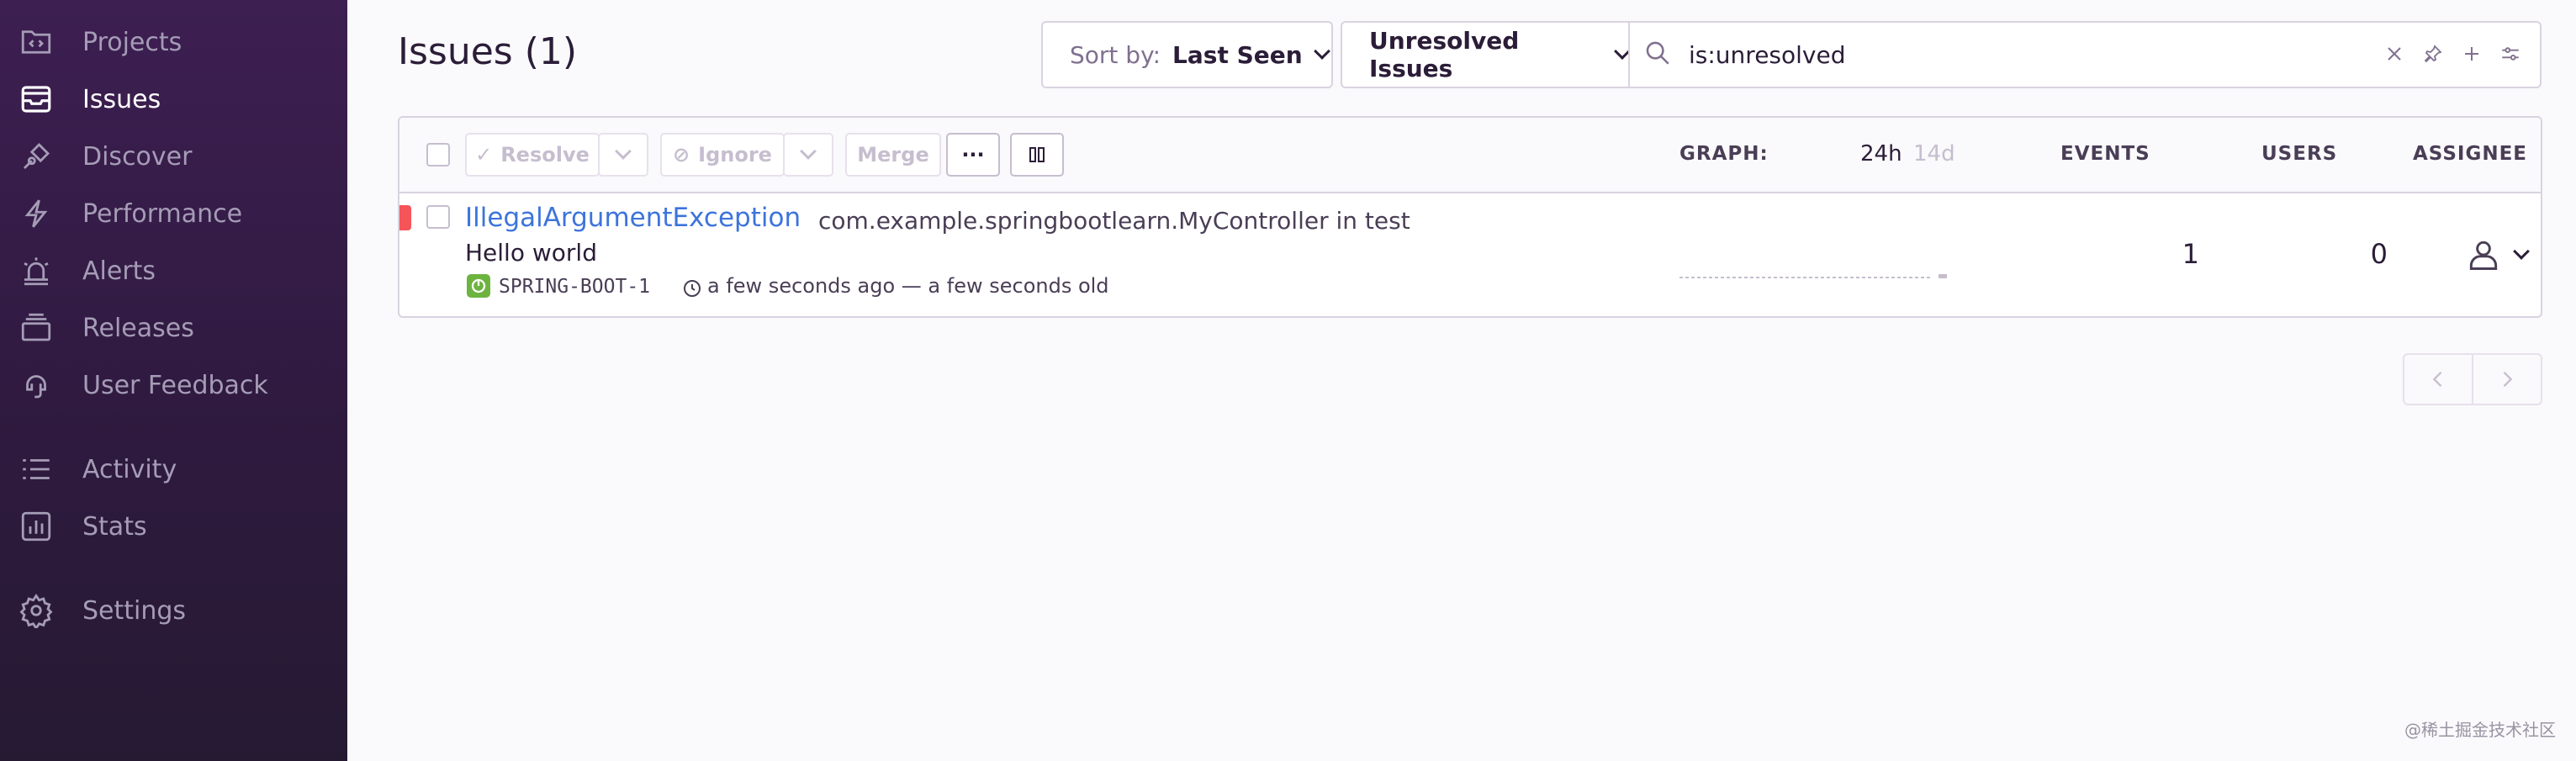  I want to click on next-page-button, so click(2507, 379).